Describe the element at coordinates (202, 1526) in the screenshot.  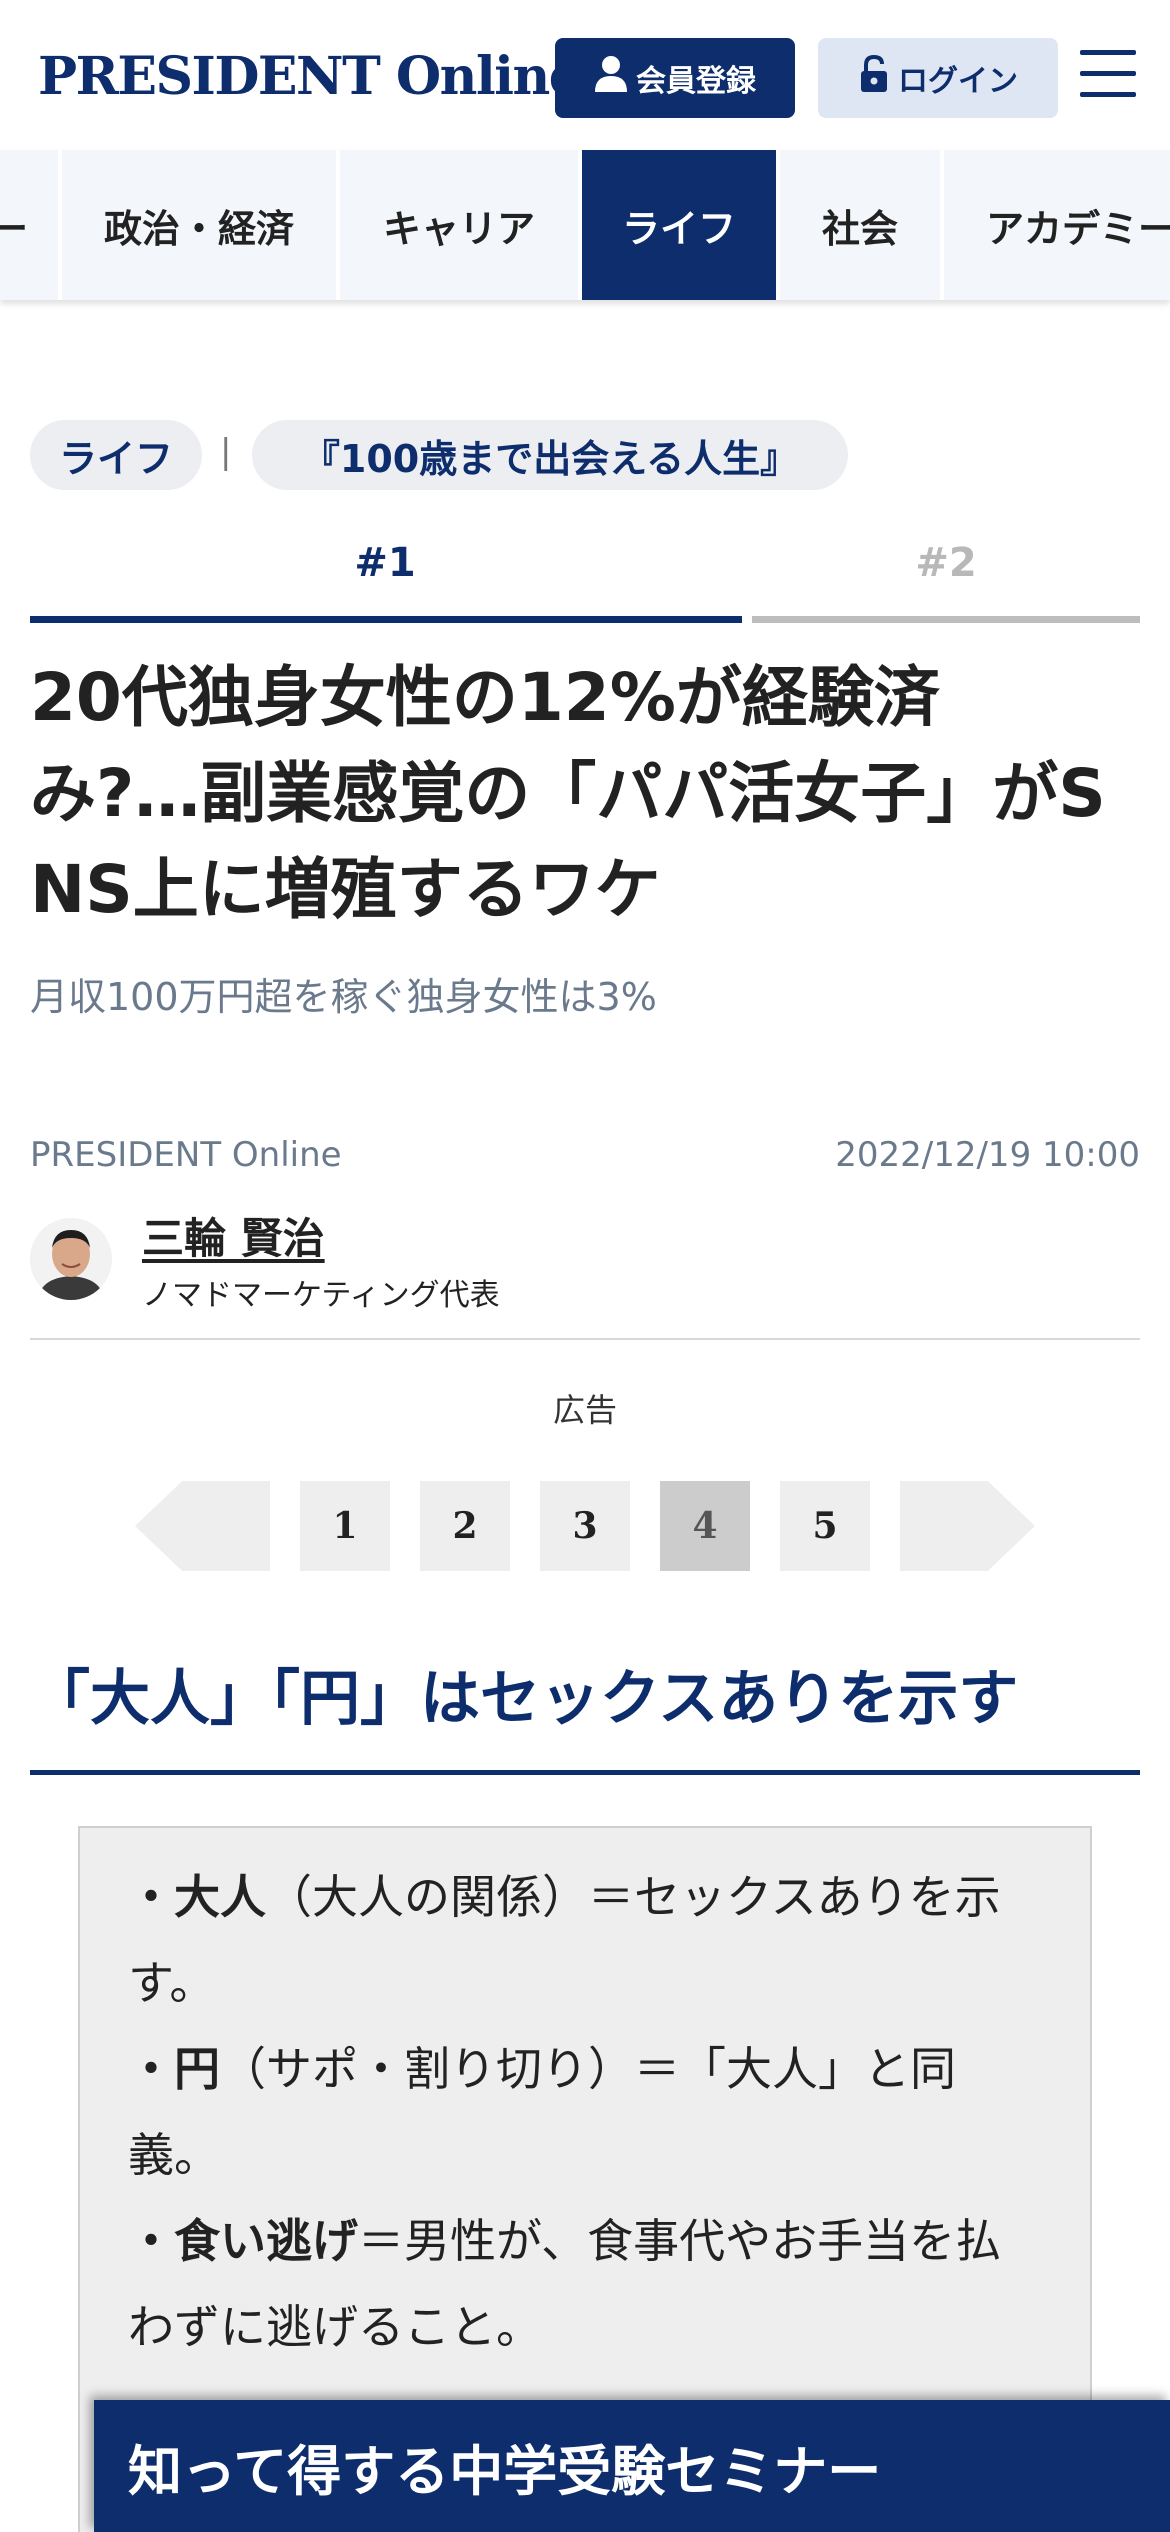
I see `pagination-prev-button` at that location.